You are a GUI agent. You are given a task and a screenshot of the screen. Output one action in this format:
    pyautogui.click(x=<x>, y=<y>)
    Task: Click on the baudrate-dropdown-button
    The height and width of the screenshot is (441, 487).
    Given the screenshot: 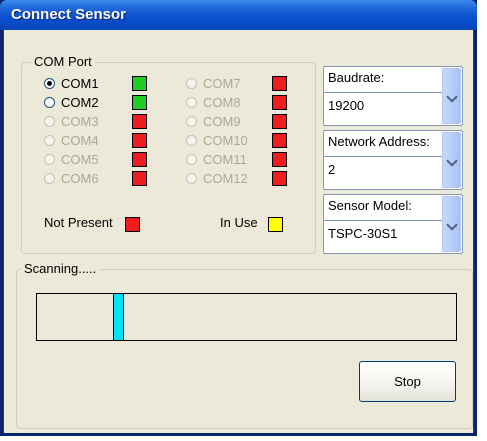 What is the action you would take?
    pyautogui.click(x=451, y=96)
    